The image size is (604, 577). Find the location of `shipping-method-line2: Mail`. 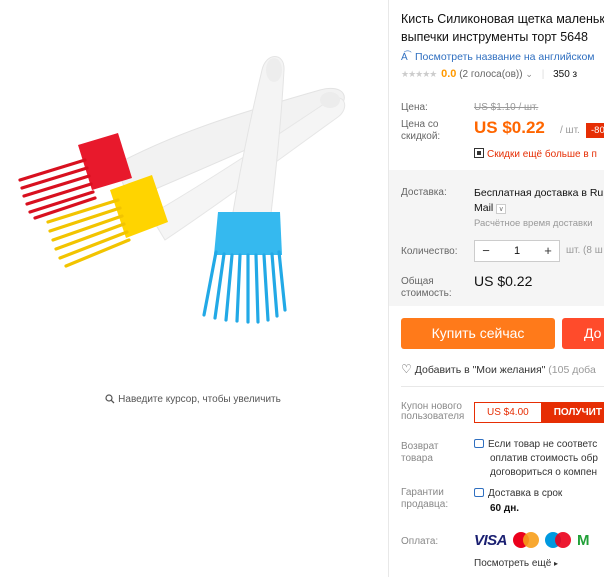

shipping-method-line2: Mail is located at coordinates (484, 208).